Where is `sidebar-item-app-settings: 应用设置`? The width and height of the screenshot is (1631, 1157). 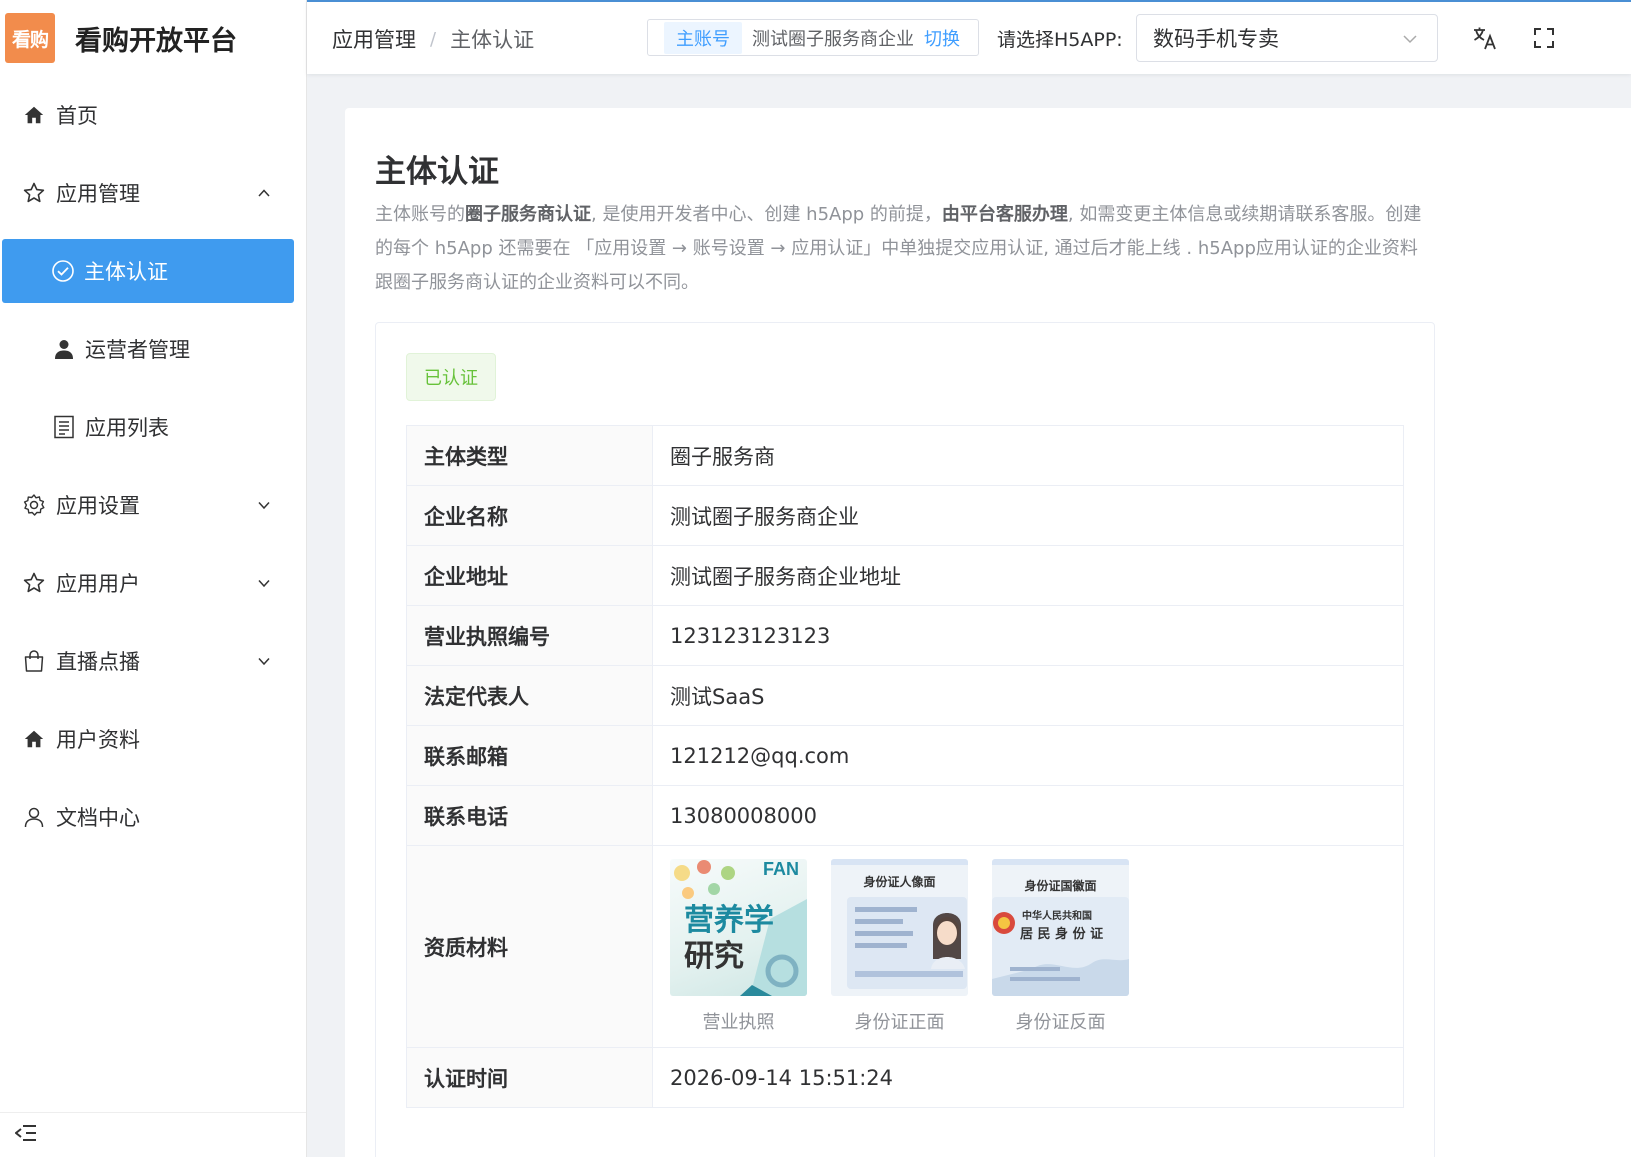 sidebar-item-app-settings: 应用设置 is located at coordinates (153, 505).